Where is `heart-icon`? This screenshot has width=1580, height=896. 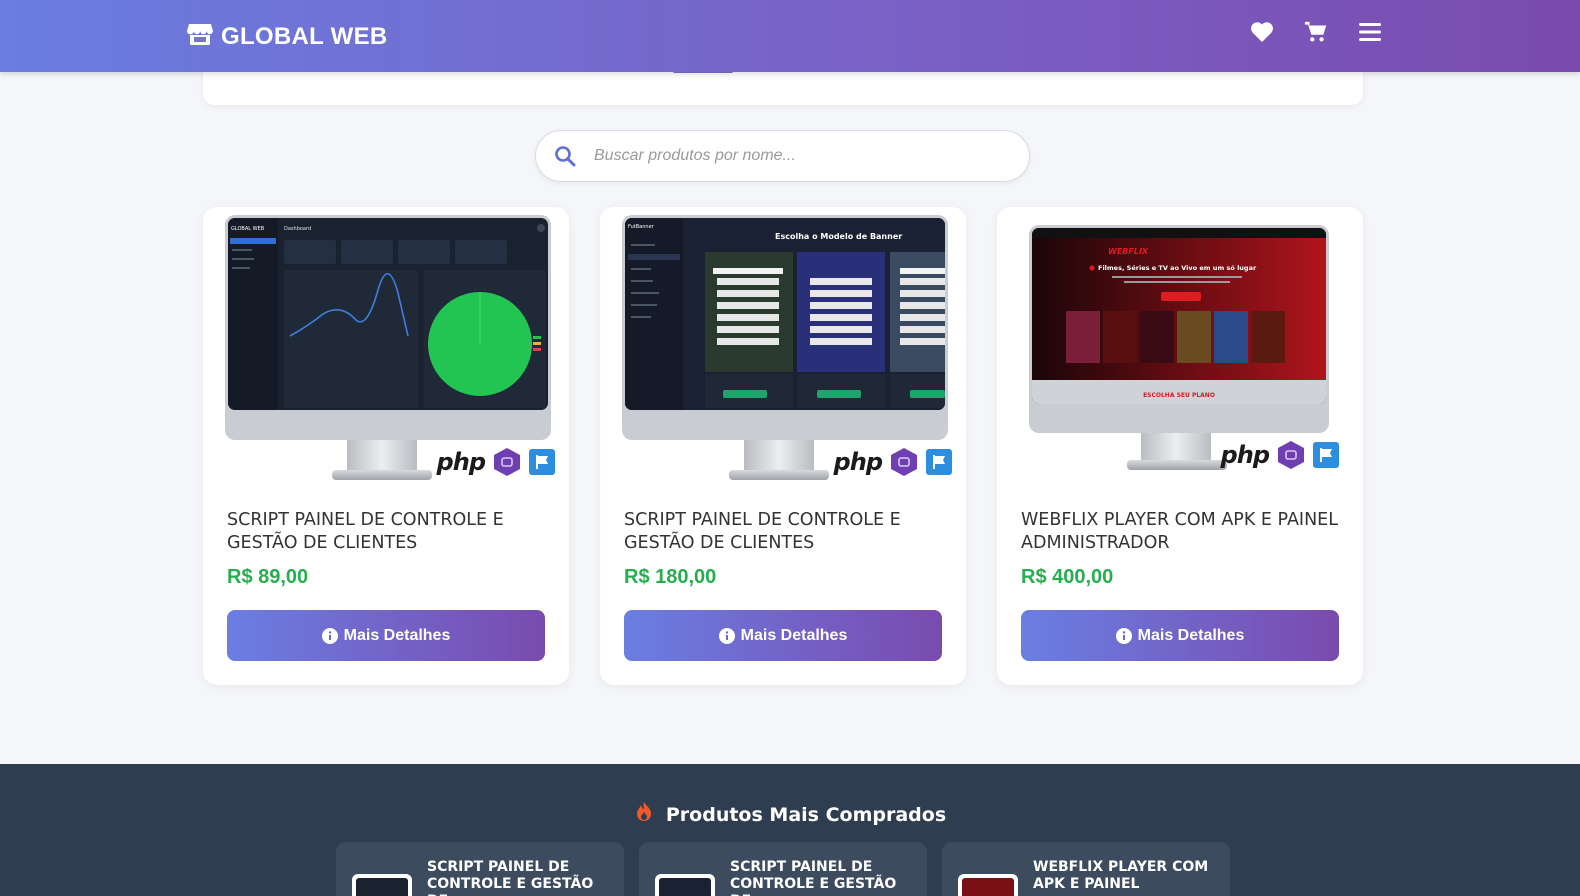
heart-icon is located at coordinates (1262, 32).